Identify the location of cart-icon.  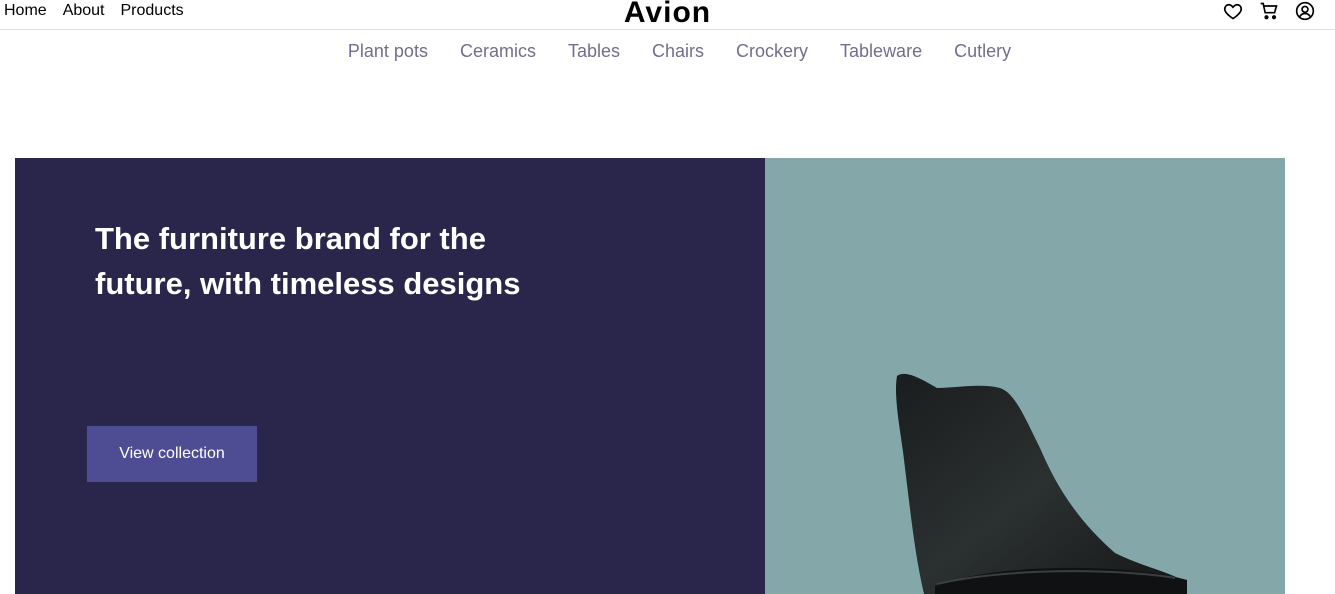
(1269, 11).